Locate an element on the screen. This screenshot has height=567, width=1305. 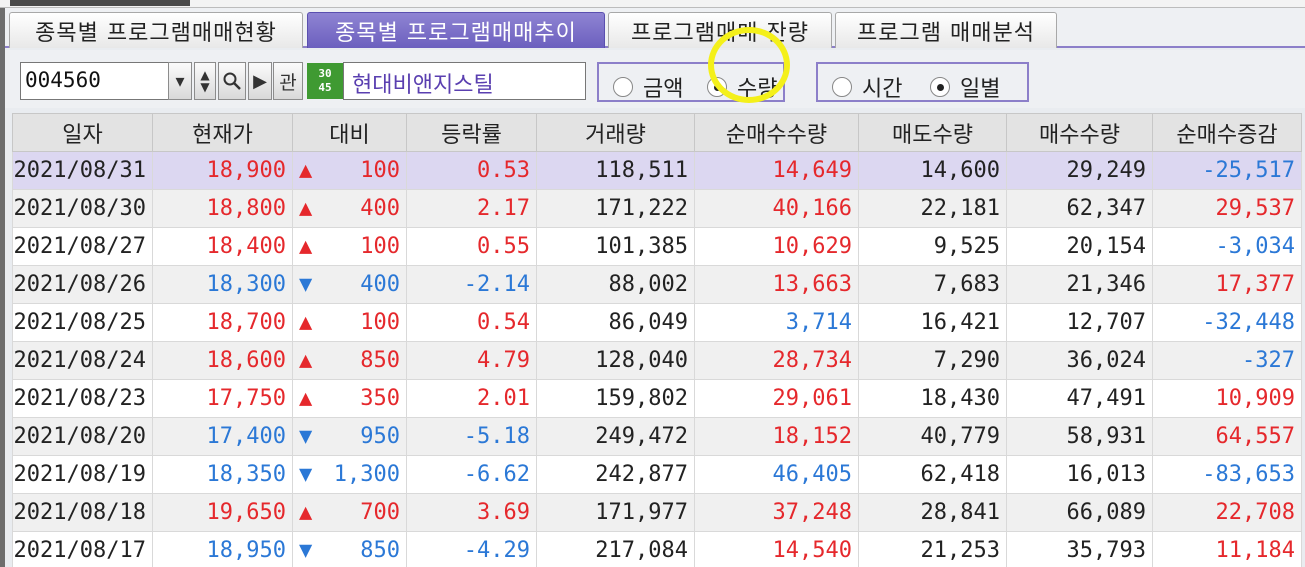
toolbar: 004560 ▾ ▲ ▼ ▶ 관 3045 현대비앤지스틸 금액 수량 시간 is located at coordinates (655, 79).